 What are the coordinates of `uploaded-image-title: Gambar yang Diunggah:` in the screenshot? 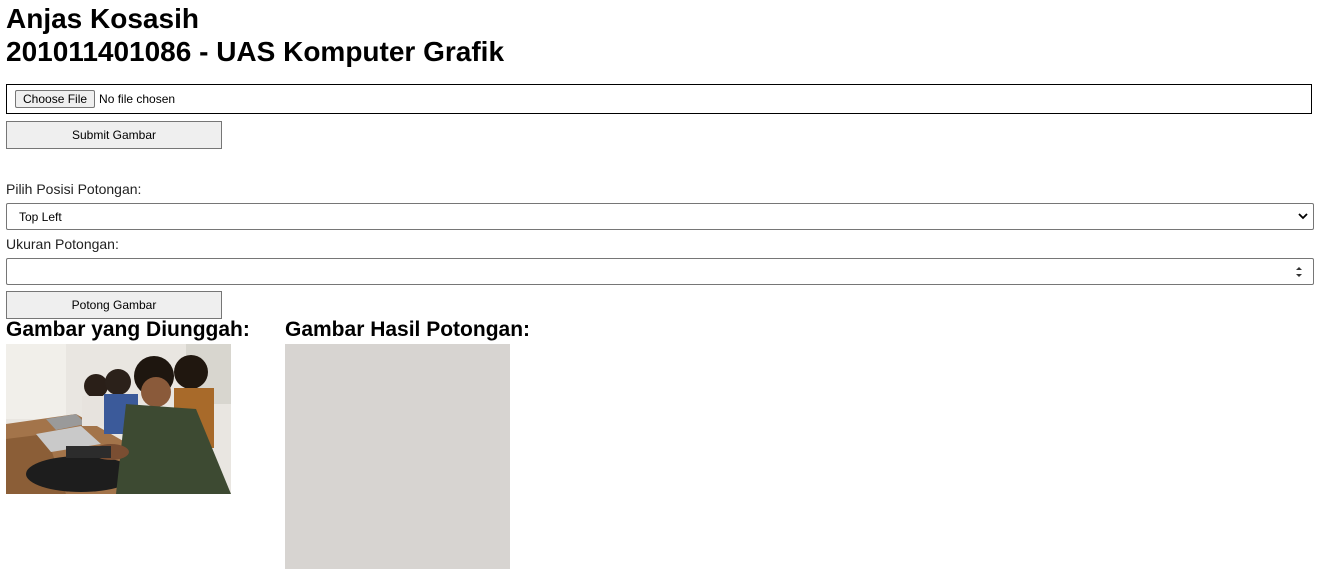 It's located at (128, 329).